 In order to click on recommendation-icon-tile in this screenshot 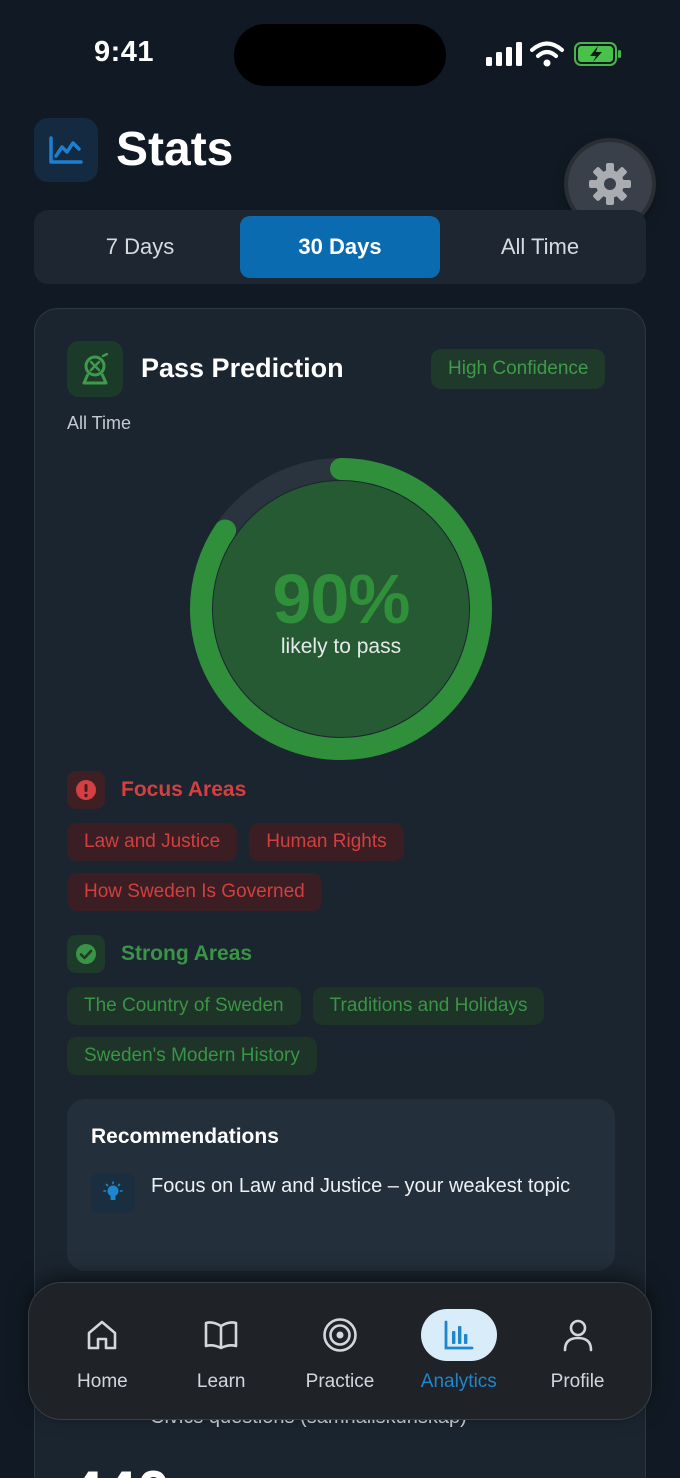, I will do `click(113, 1193)`.